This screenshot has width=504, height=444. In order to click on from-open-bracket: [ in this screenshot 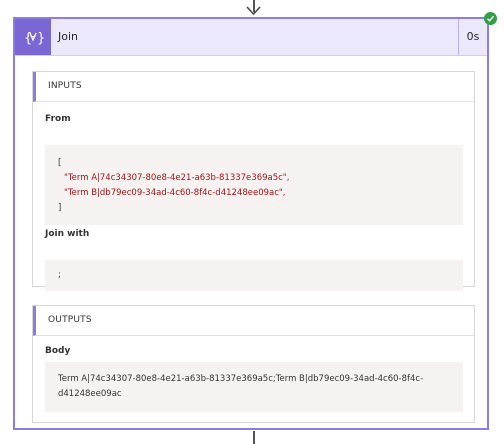, I will do `click(60, 163)`.